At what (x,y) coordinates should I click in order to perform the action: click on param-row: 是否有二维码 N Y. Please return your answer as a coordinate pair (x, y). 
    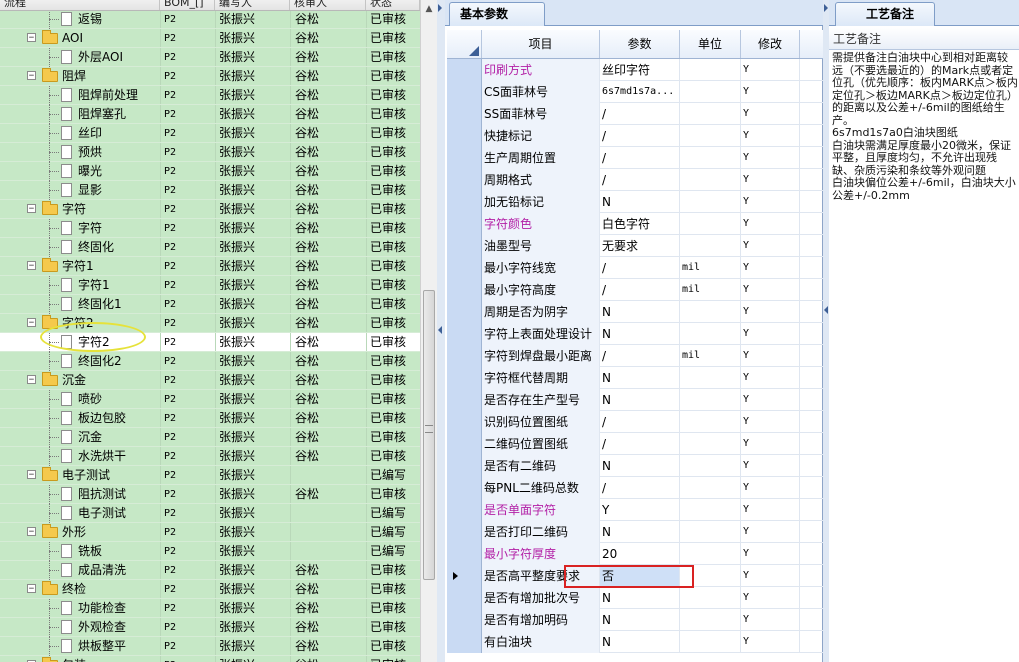
    Looking at the image, I should click on (635, 466).